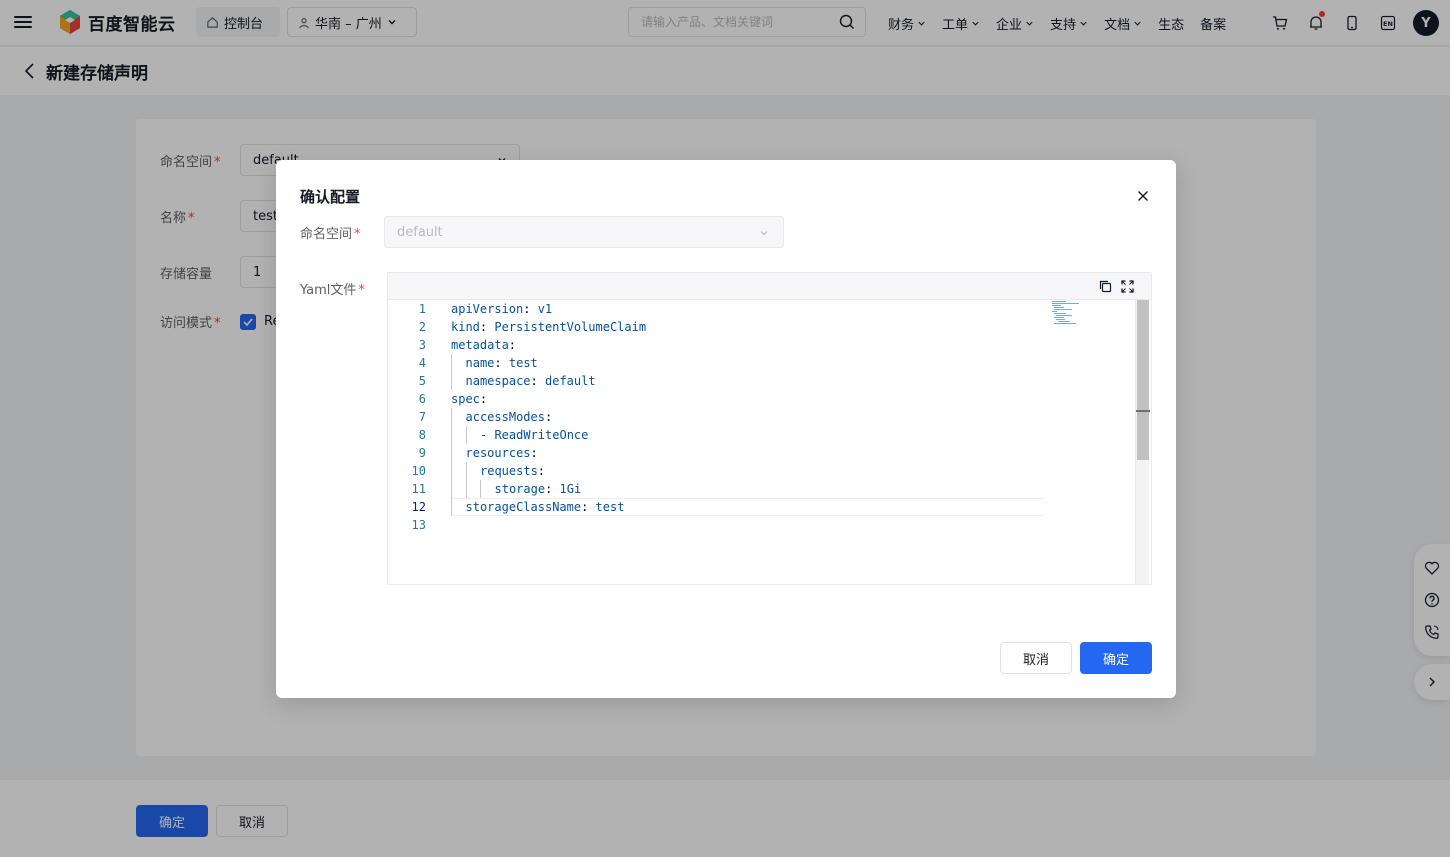 Image resolution: width=1450 pixels, height=857 pixels. What do you see at coordinates (762, 327) in the screenshot?
I see `code-line: 2 kind: PersistentVolumeClaim` at bounding box center [762, 327].